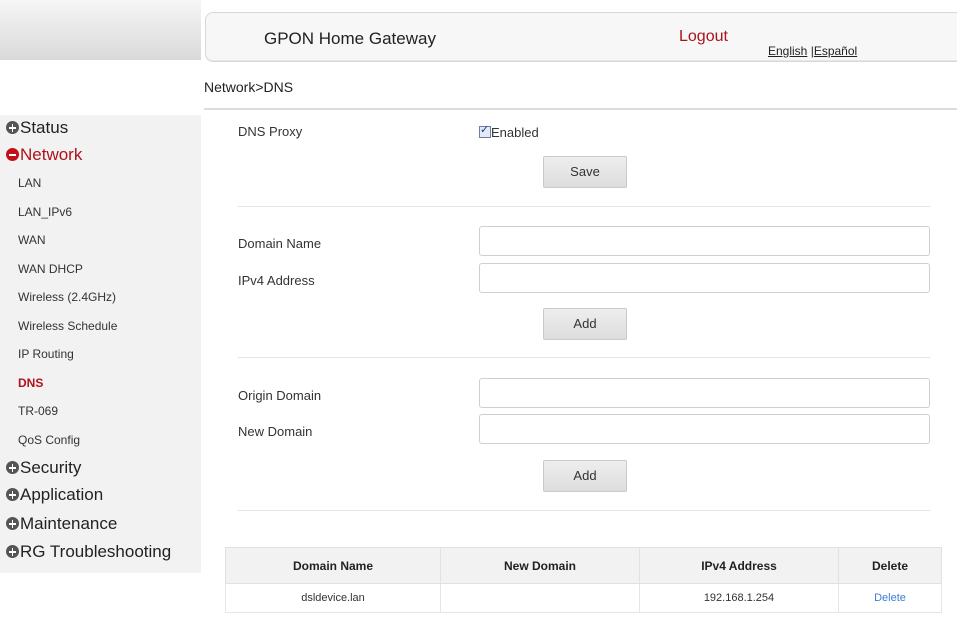 Image resolution: width=957 pixels, height=617 pixels. What do you see at coordinates (280, 243) in the screenshot?
I see `domain-name-label: Domain Name` at bounding box center [280, 243].